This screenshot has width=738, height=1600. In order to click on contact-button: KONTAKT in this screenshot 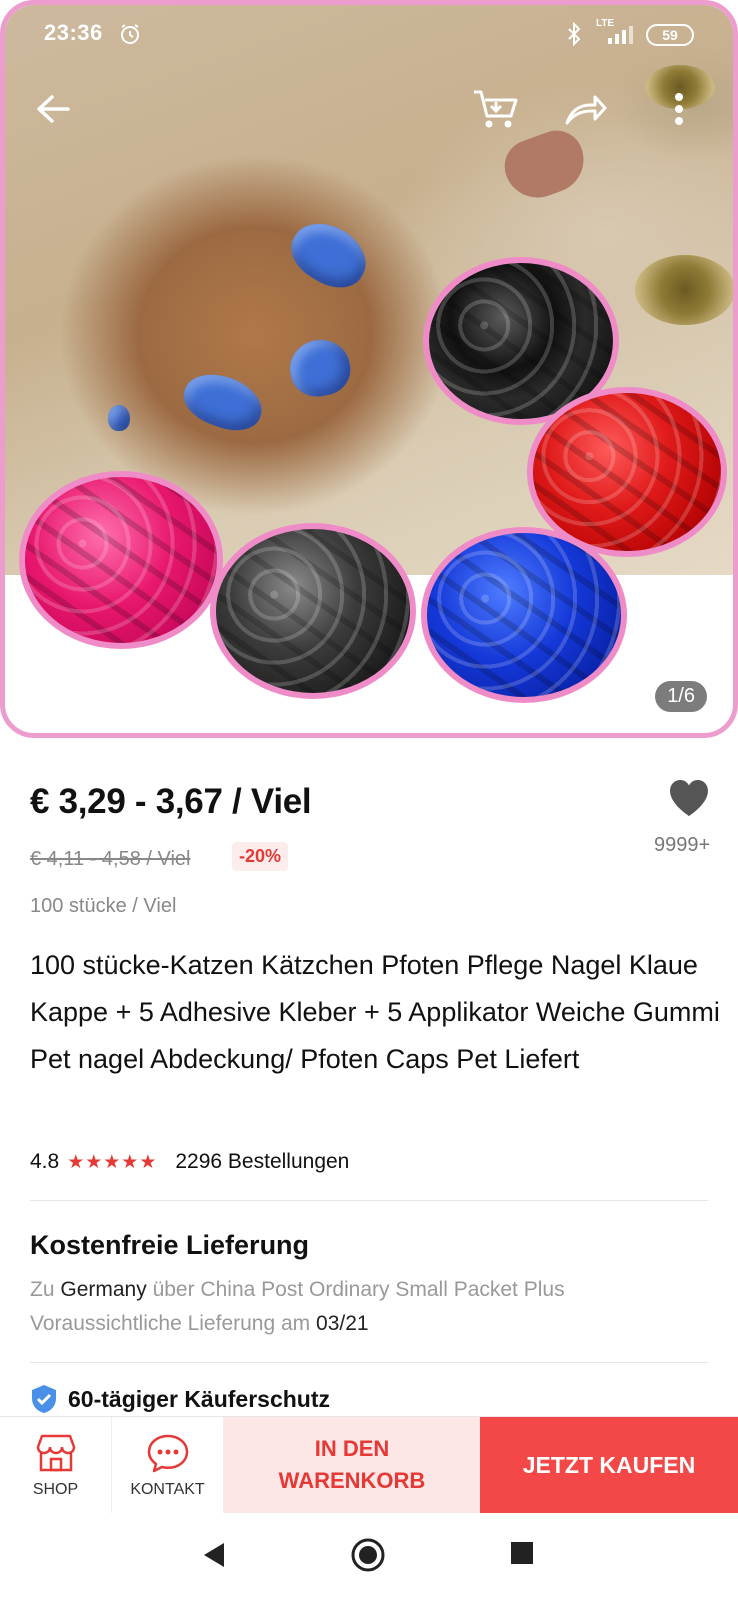, I will do `click(168, 1465)`.